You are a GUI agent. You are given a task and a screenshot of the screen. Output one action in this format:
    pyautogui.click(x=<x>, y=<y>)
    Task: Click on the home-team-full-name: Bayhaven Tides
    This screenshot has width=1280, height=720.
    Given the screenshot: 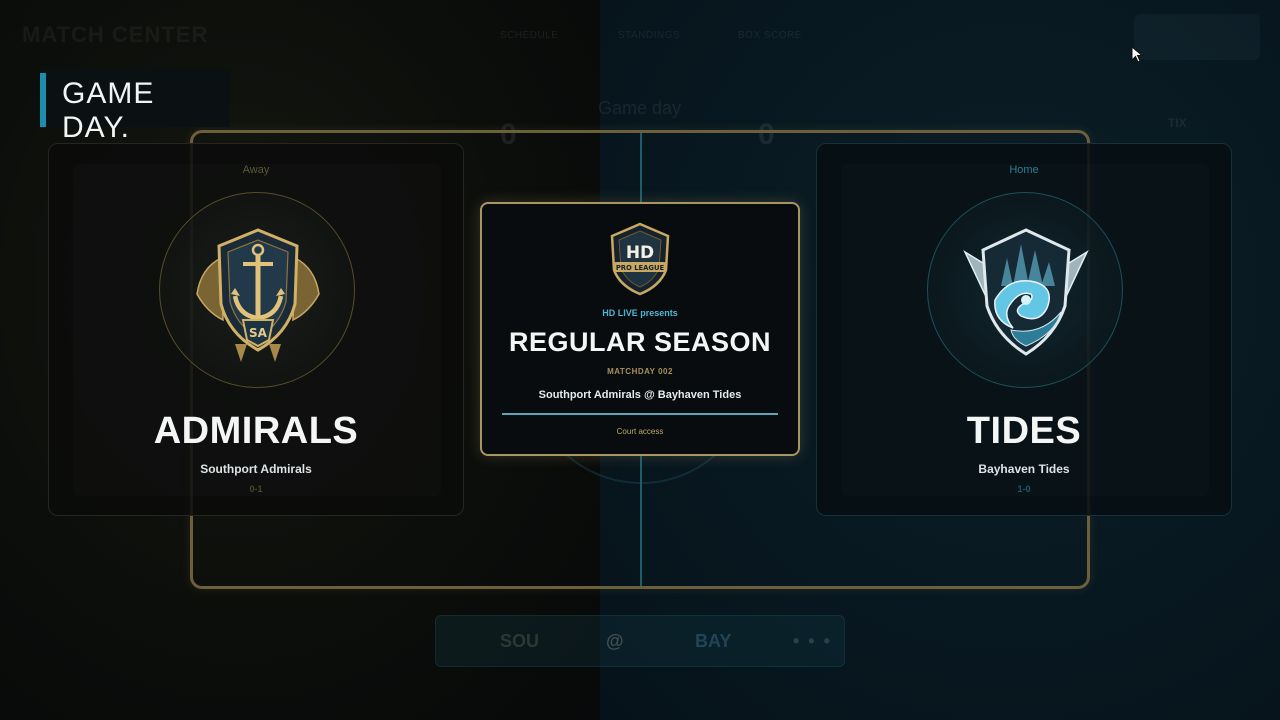 What is the action you would take?
    pyautogui.click(x=1024, y=469)
    